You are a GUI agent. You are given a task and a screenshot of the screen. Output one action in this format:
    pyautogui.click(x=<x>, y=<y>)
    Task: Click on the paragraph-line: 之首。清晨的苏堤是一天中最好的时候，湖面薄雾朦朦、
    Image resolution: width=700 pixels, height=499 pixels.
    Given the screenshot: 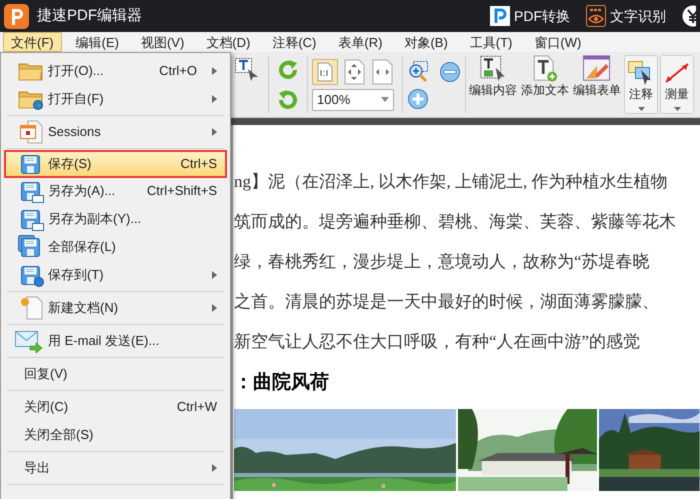 What is the action you would take?
    pyautogui.click(x=446, y=302)
    